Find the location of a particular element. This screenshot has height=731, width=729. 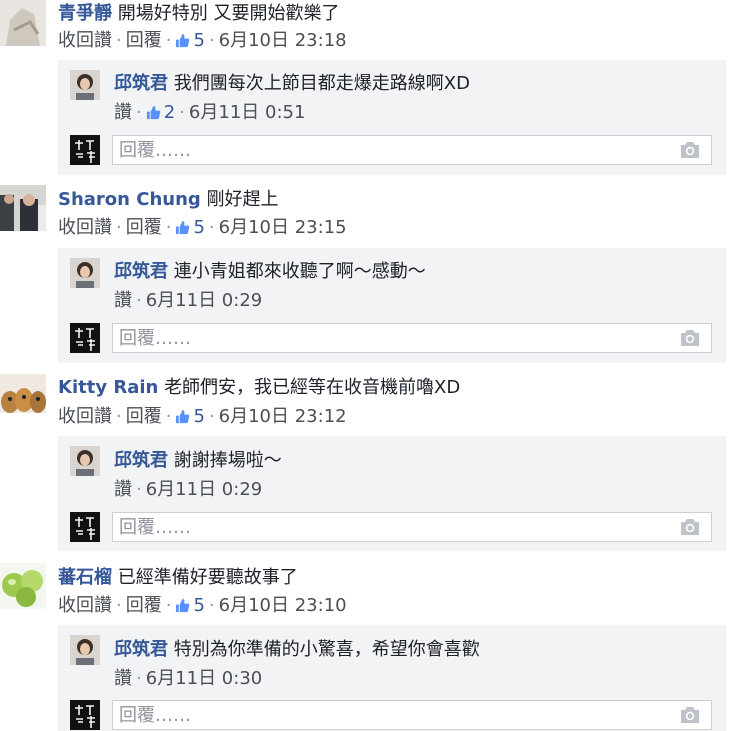

reply-text: 我們團每次上節目都走爆走路線啊XD is located at coordinates (321, 83).